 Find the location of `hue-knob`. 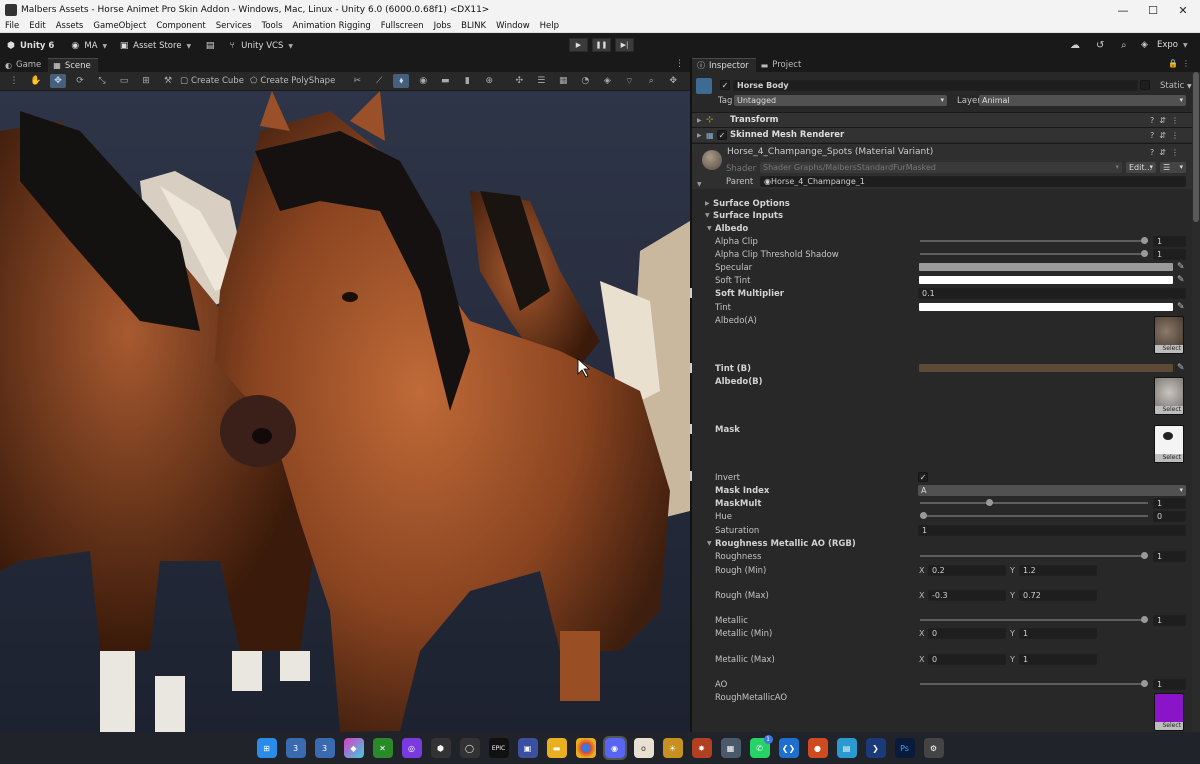

hue-knob is located at coordinates (923, 515).